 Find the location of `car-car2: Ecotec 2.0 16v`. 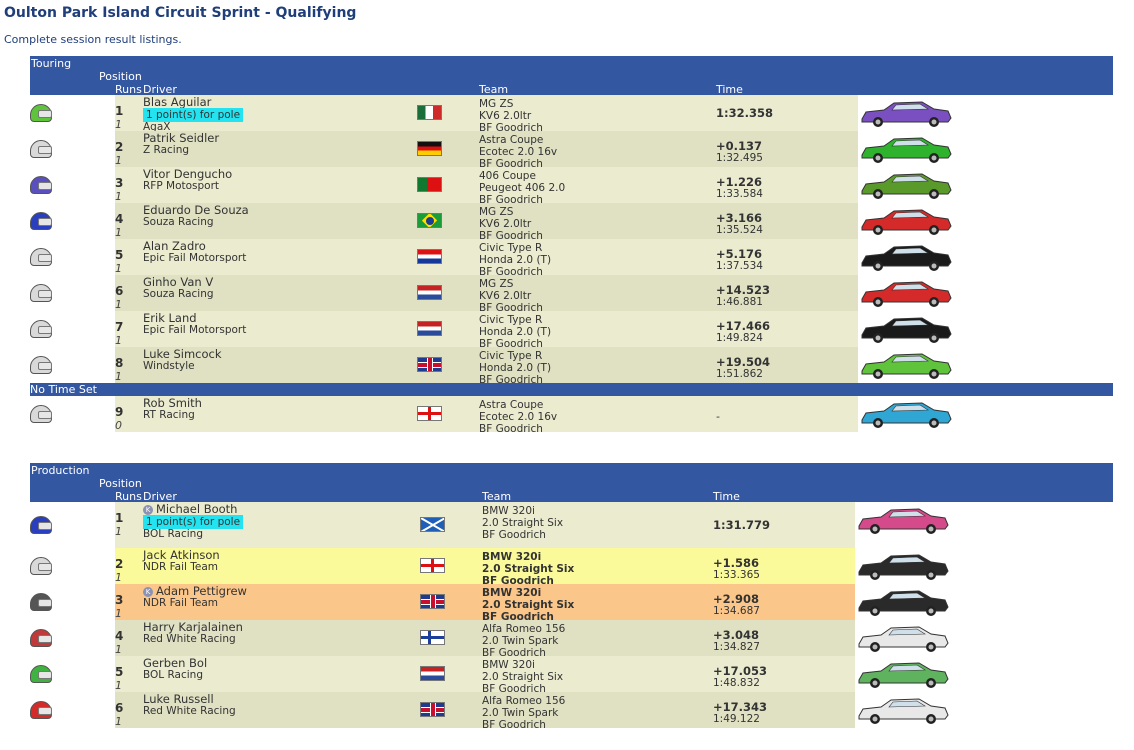

car-car2: Ecotec 2.0 16v is located at coordinates (518, 152).